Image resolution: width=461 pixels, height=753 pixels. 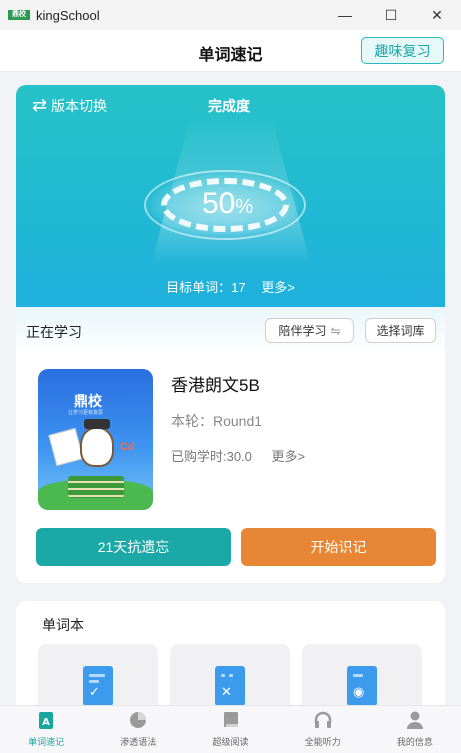 I want to click on minimize-button: —, so click(x=345, y=15).